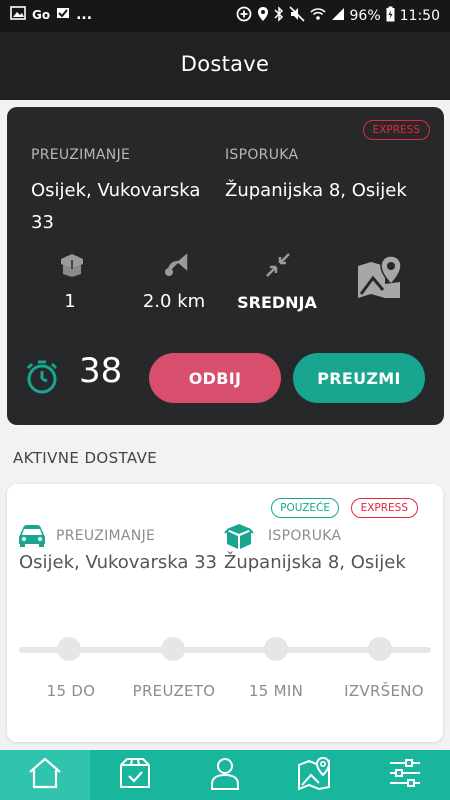 The width and height of the screenshot is (450, 800). What do you see at coordinates (63, 15) in the screenshot?
I see `check-app-icon` at bounding box center [63, 15].